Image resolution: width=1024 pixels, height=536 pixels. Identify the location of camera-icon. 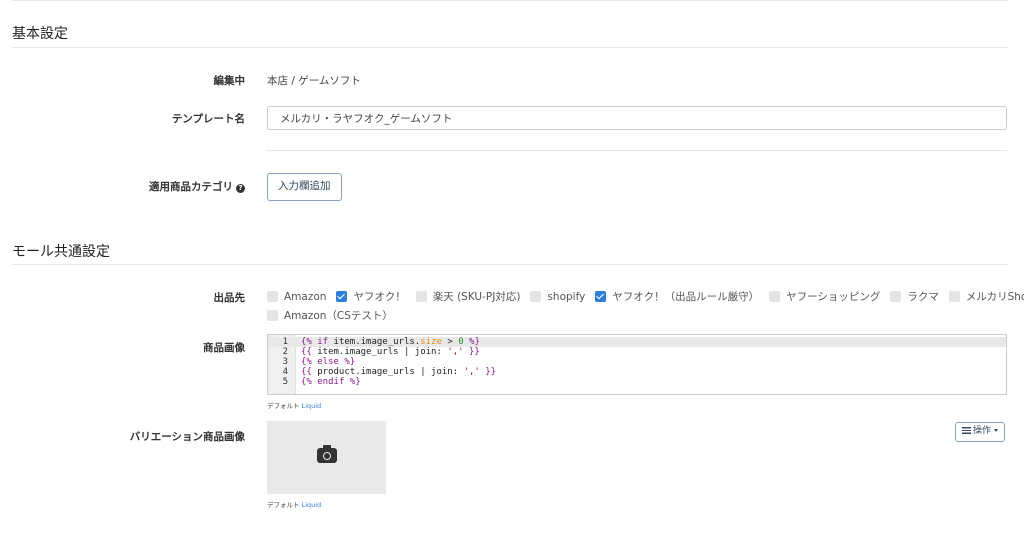
(327, 454).